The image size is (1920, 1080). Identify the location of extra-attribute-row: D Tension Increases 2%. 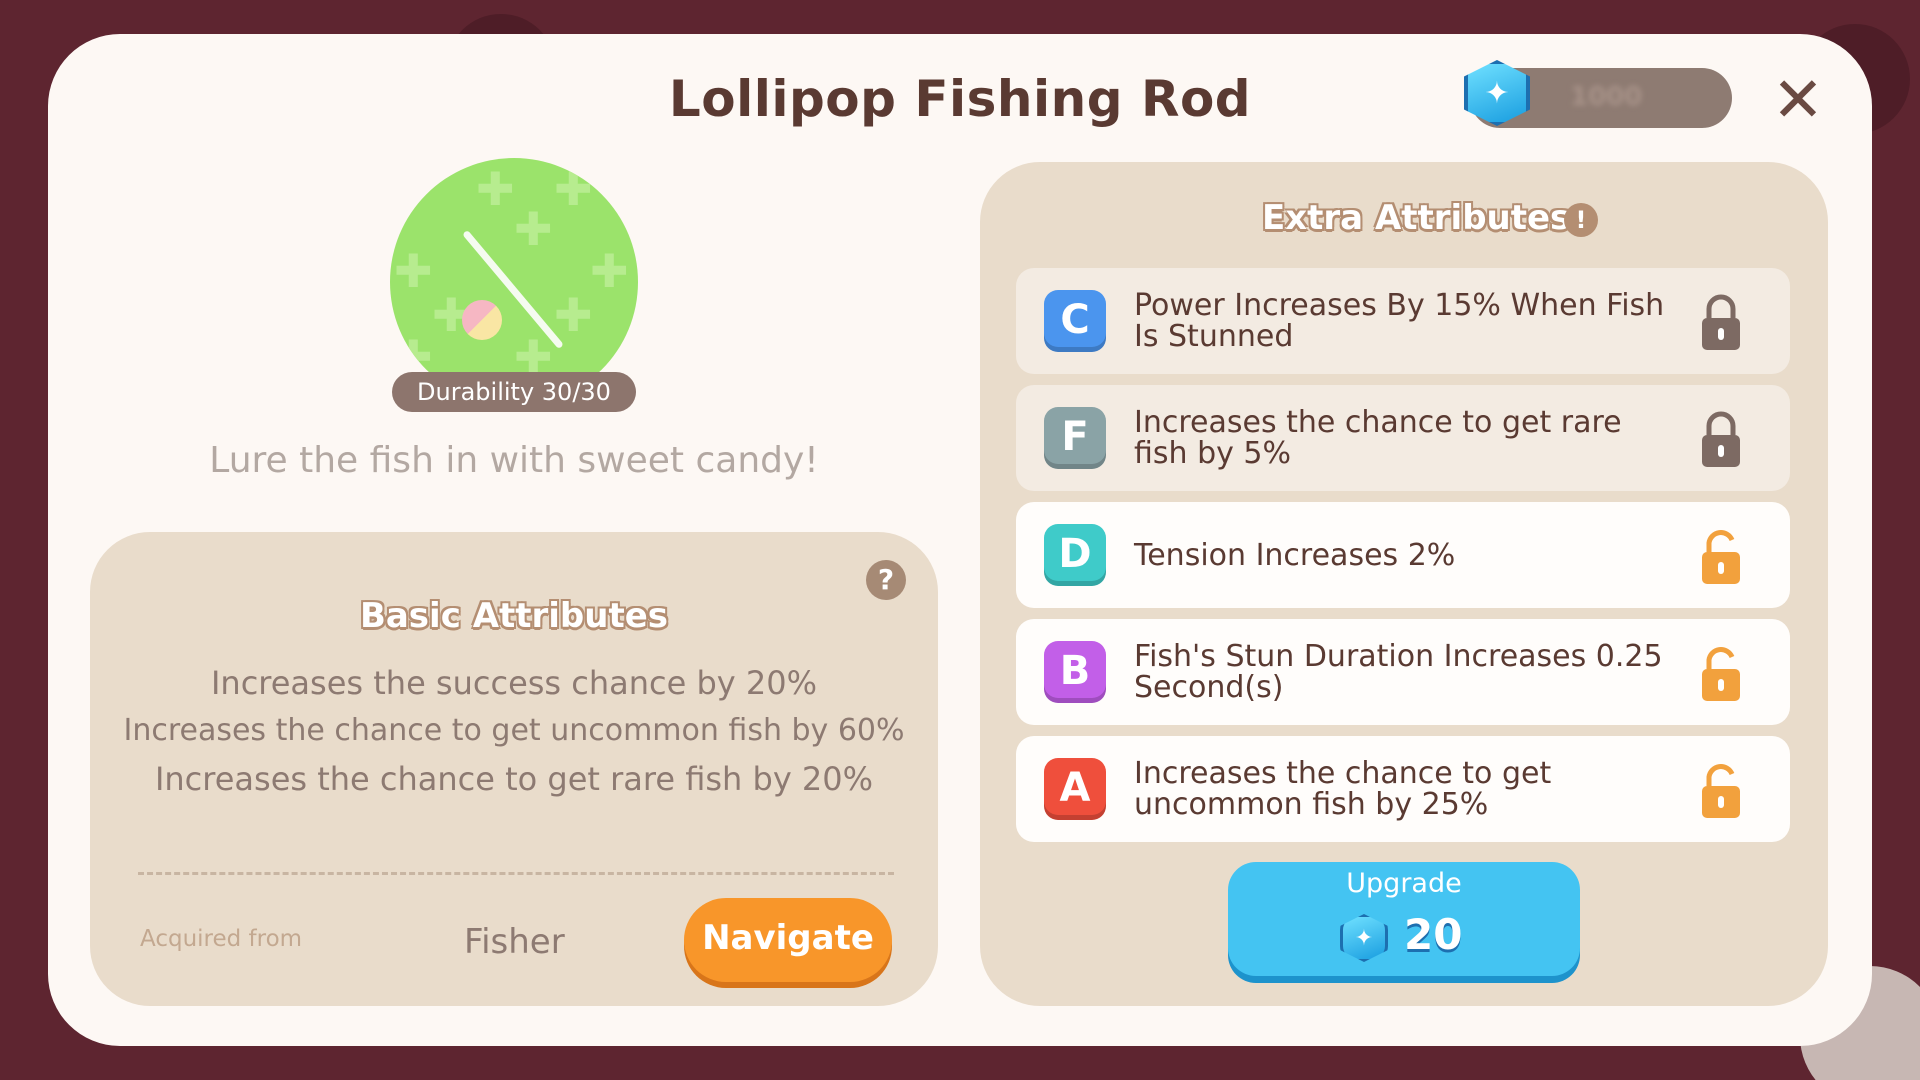
(1403, 555).